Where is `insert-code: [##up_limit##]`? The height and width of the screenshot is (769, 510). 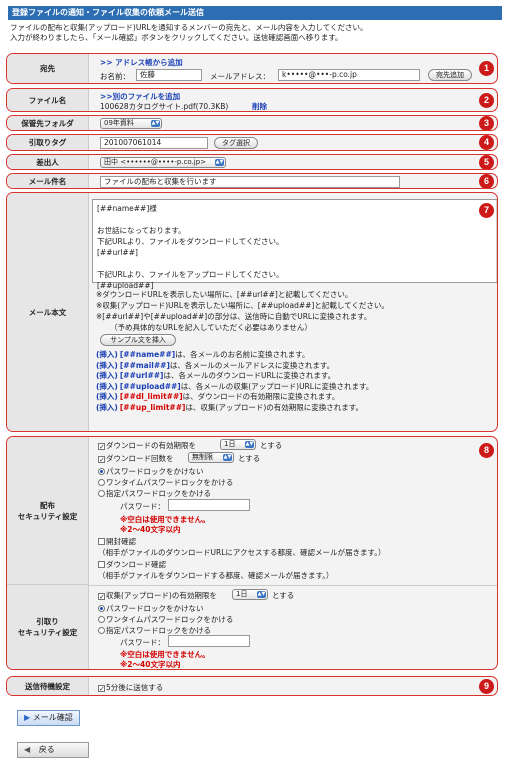
insert-code: [##up_limit##] is located at coordinates (152, 407).